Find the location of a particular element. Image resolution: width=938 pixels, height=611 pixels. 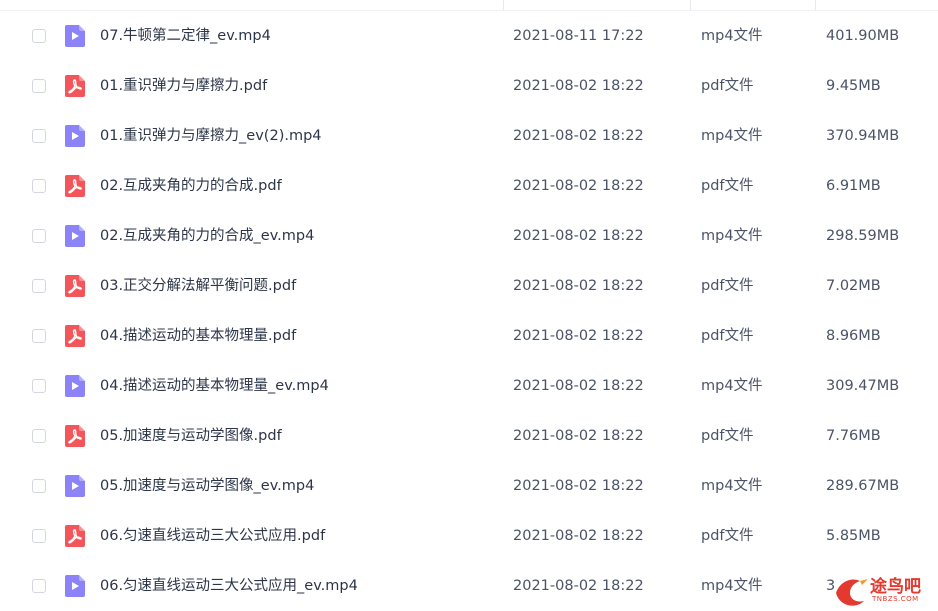

file-name: 04.描述运动的基本物理量.pdf is located at coordinates (198, 336).